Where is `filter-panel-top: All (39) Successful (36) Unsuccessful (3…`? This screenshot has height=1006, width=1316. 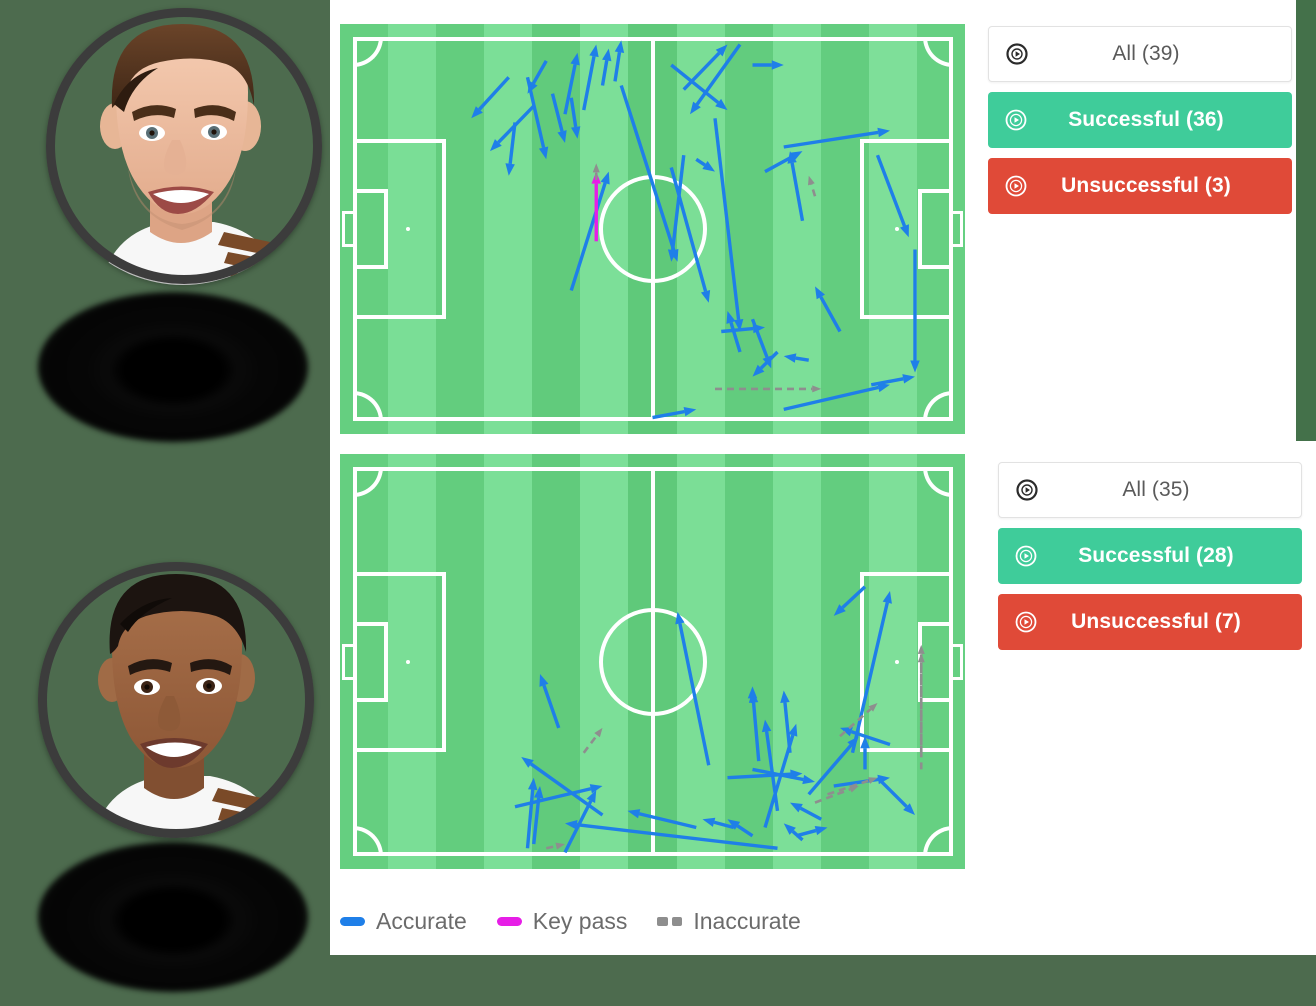
filter-panel-top: All (39) Successful (36) Unsuccessful (3… is located at coordinates (1140, 125).